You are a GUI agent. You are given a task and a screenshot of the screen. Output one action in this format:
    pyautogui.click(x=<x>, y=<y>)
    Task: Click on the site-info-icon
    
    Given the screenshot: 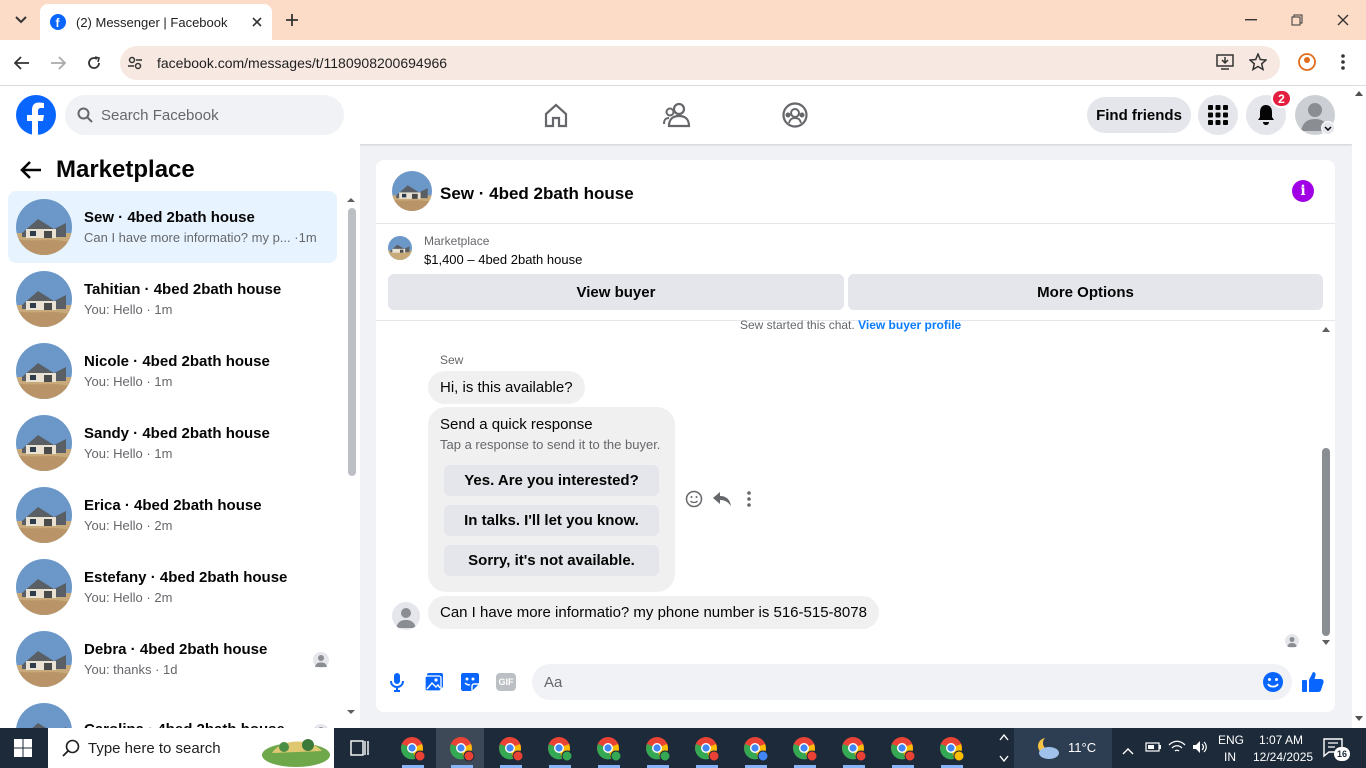 What is the action you would take?
    pyautogui.click(x=135, y=65)
    